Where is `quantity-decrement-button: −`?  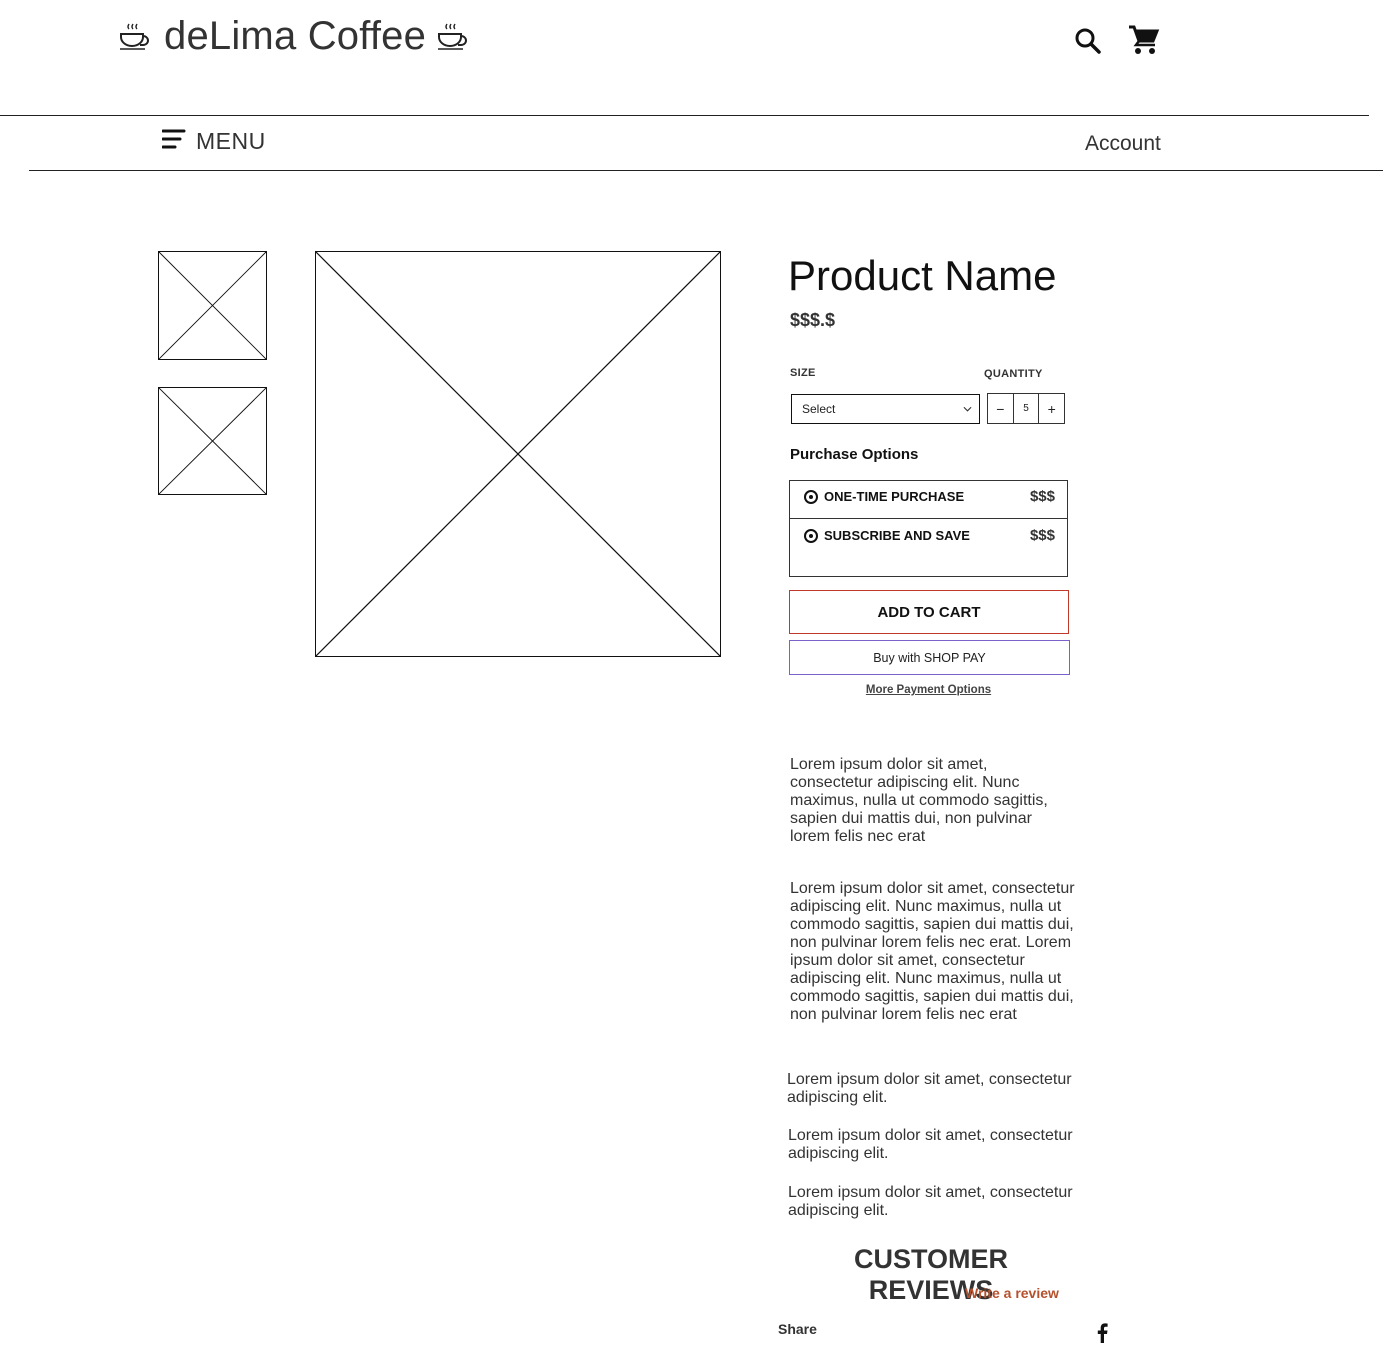 quantity-decrement-button: − is located at coordinates (1000, 408).